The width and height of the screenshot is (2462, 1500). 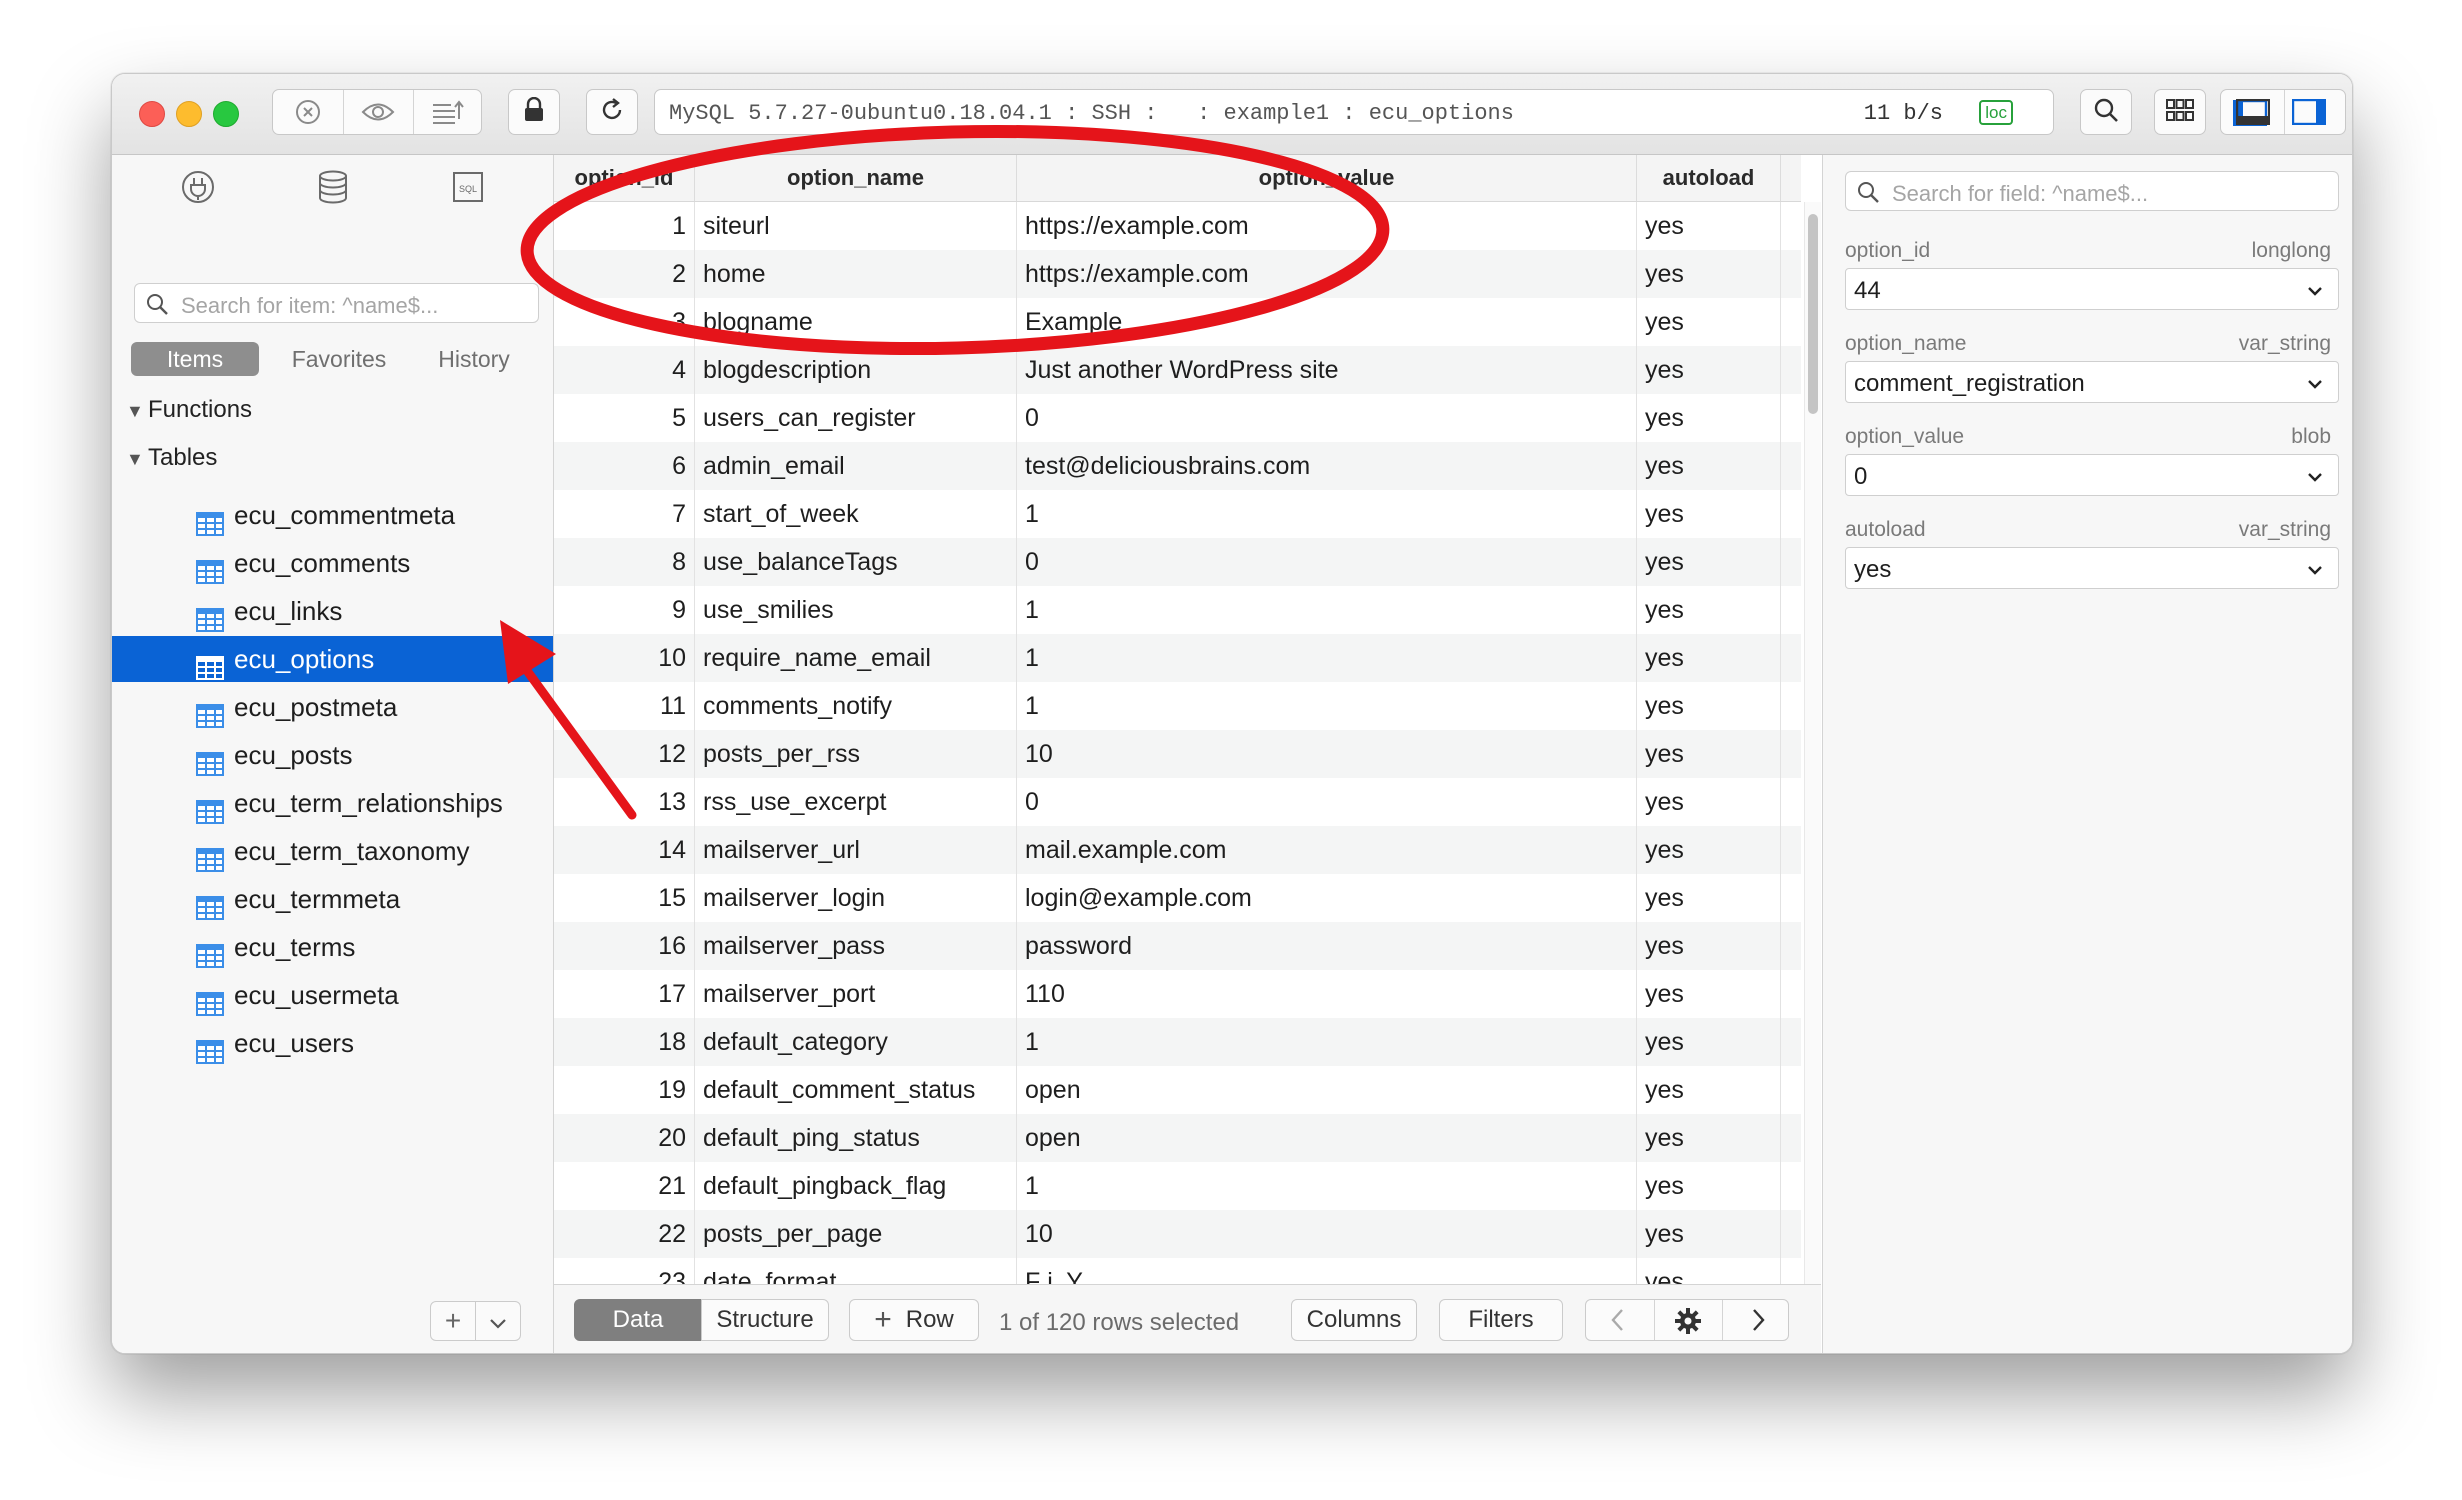 What do you see at coordinates (624, 898) in the screenshot?
I see `cell-option-id: 15` at bounding box center [624, 898].